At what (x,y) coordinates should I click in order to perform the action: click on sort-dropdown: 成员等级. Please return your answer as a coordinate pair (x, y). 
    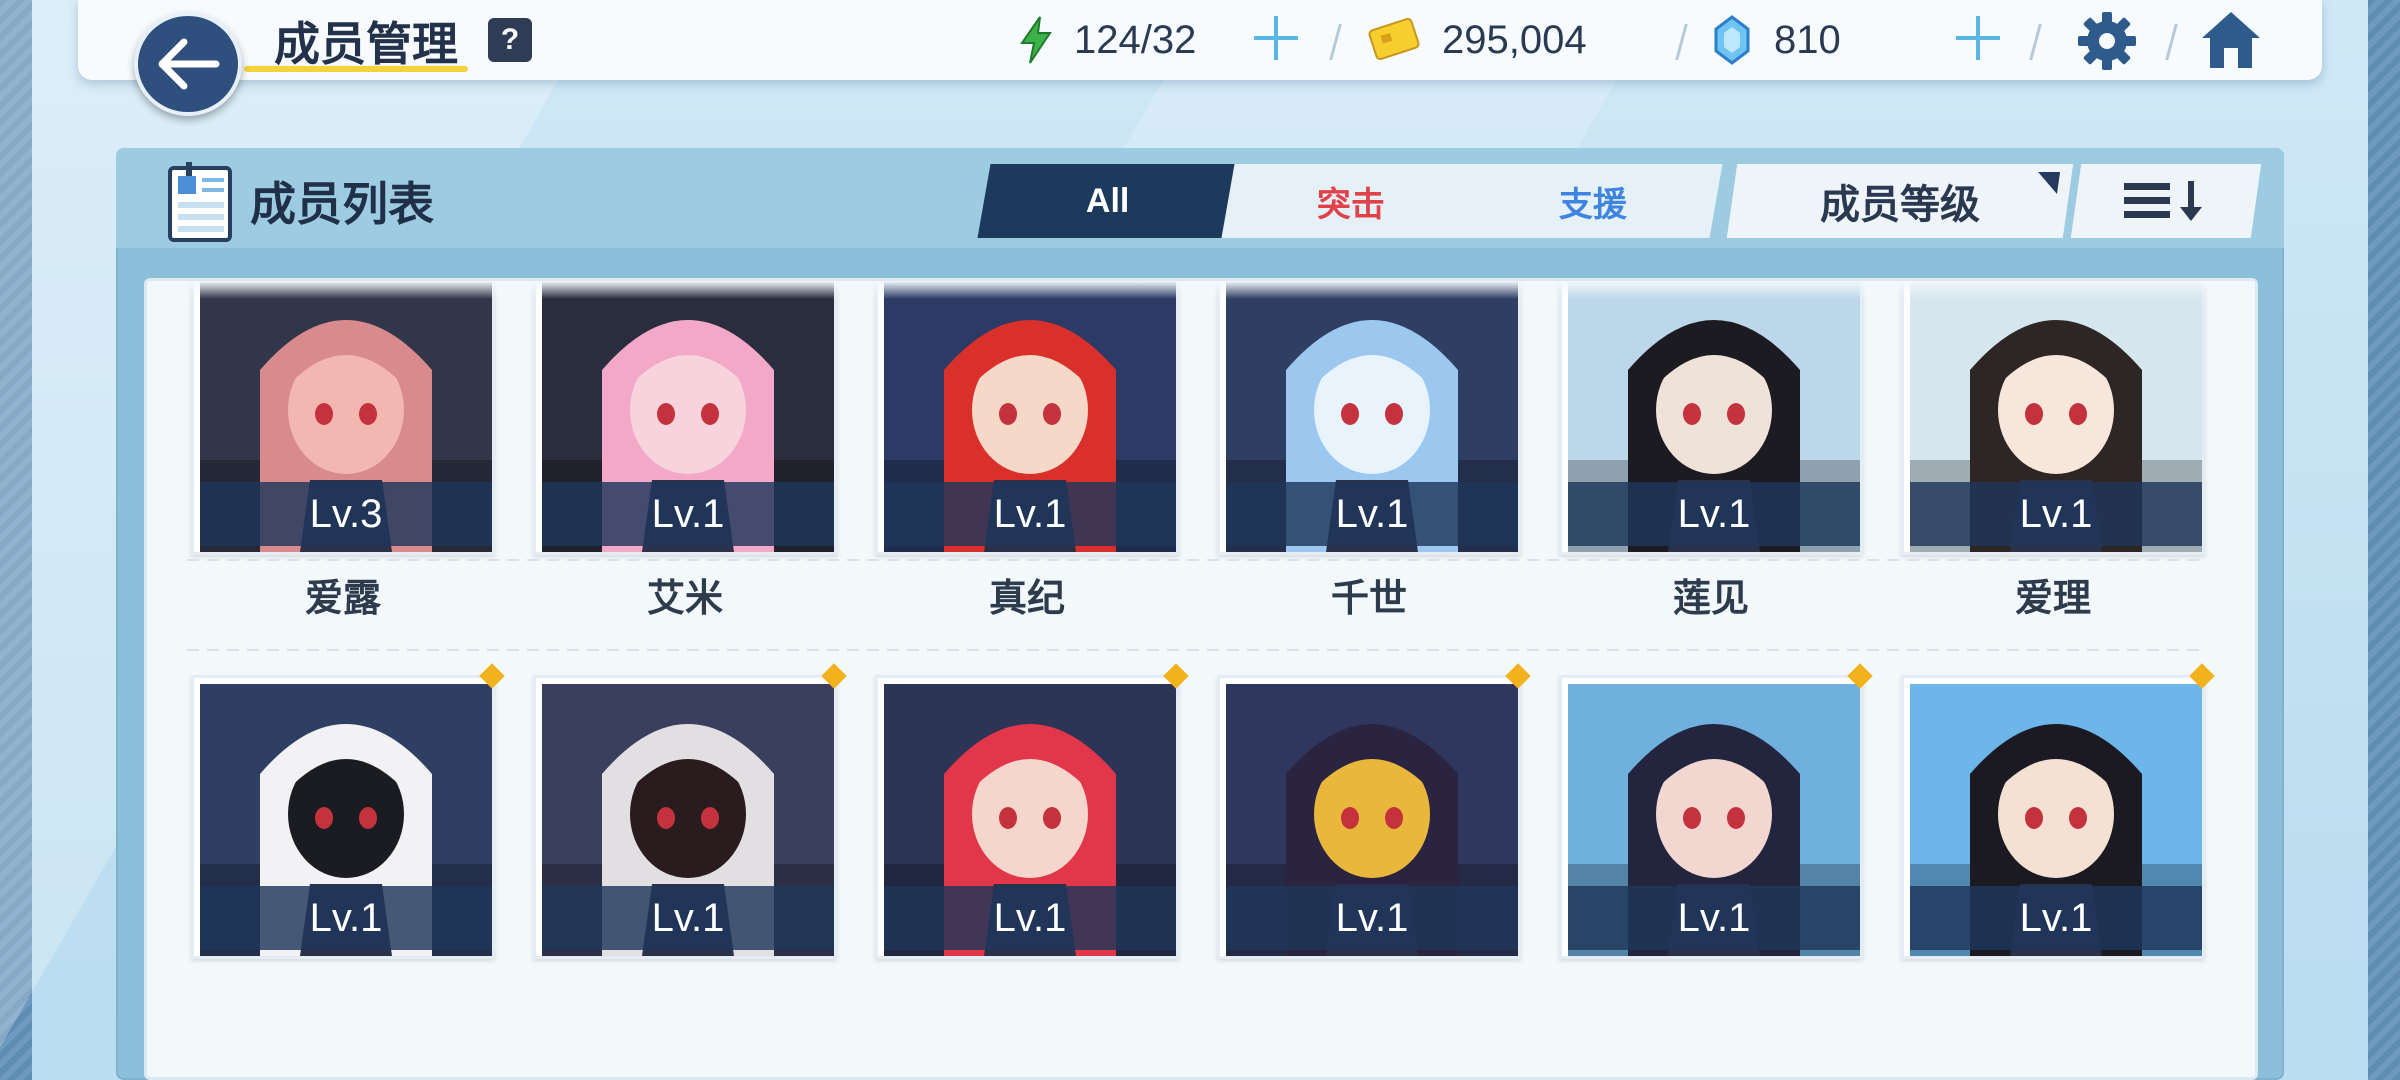
    Looking at the image, I should click on (1900, 201).